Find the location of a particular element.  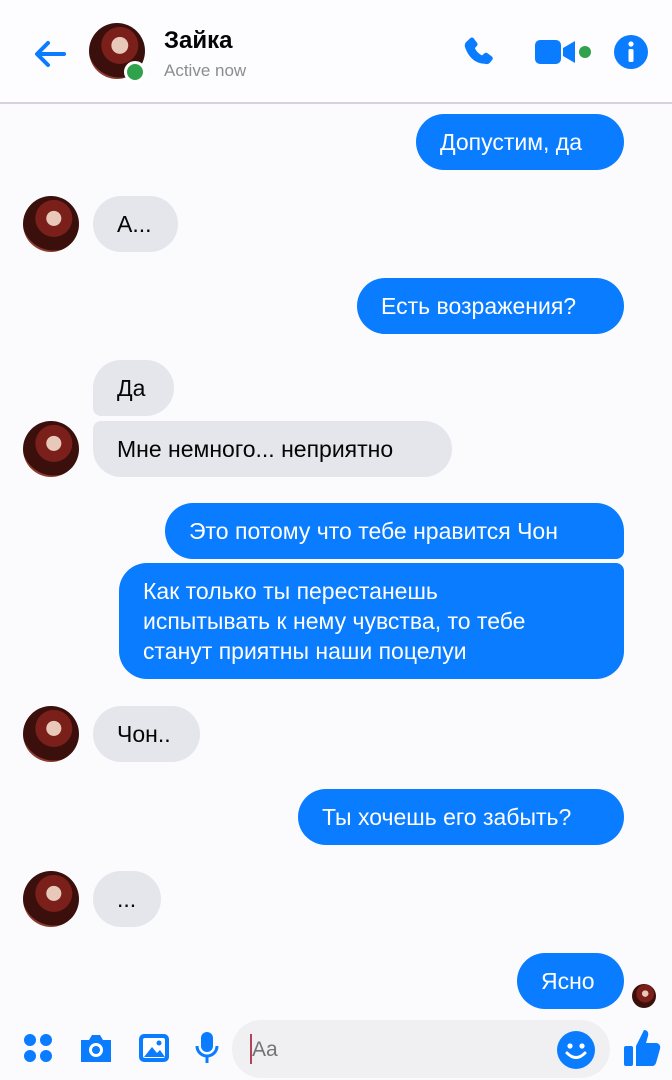

seen-receipt-avatar is located at coordinates (644, 996).